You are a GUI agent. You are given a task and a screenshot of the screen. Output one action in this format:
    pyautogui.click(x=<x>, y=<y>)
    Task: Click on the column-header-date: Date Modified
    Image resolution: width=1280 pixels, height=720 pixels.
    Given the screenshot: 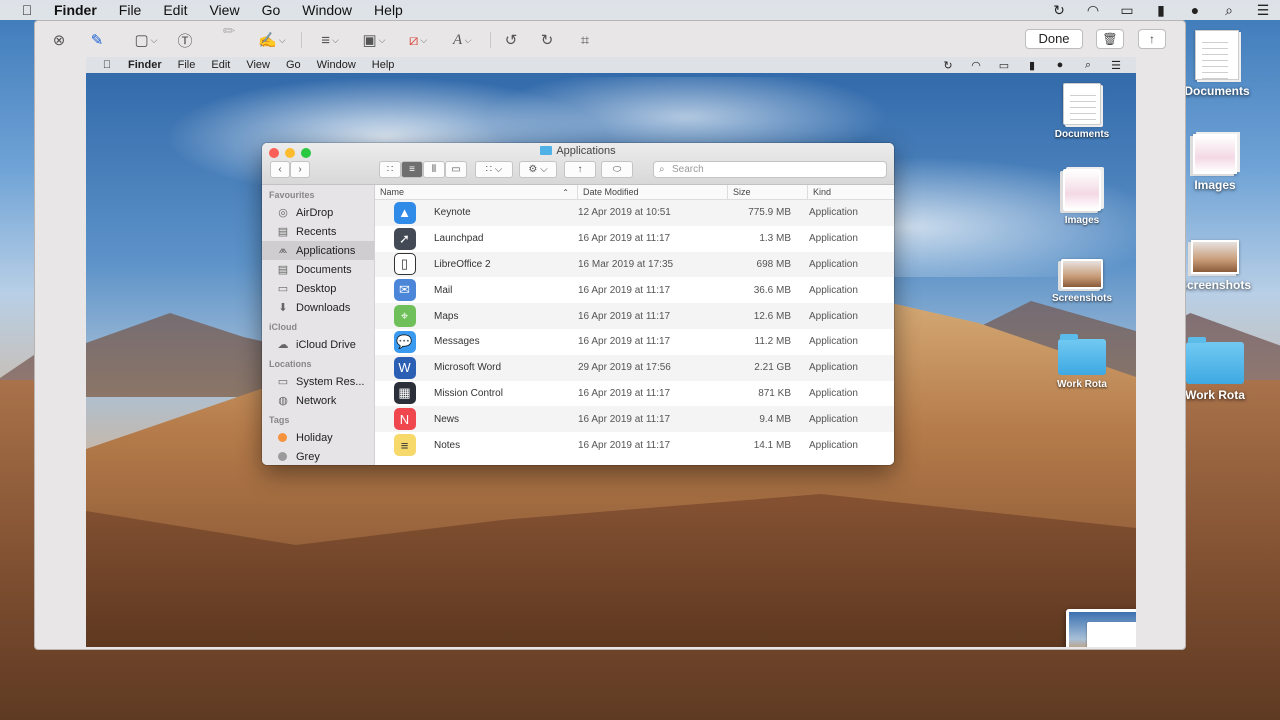 What is the action you would take?
    pyautogui.click(x=653, y=192)
    